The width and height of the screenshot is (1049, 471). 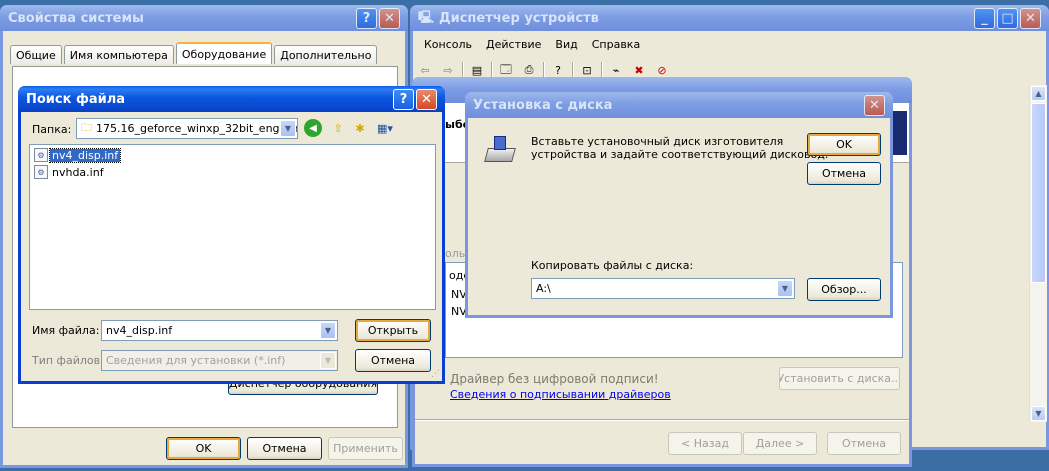 I want to click on next-button: Далее >, so click(x=780, y=443).